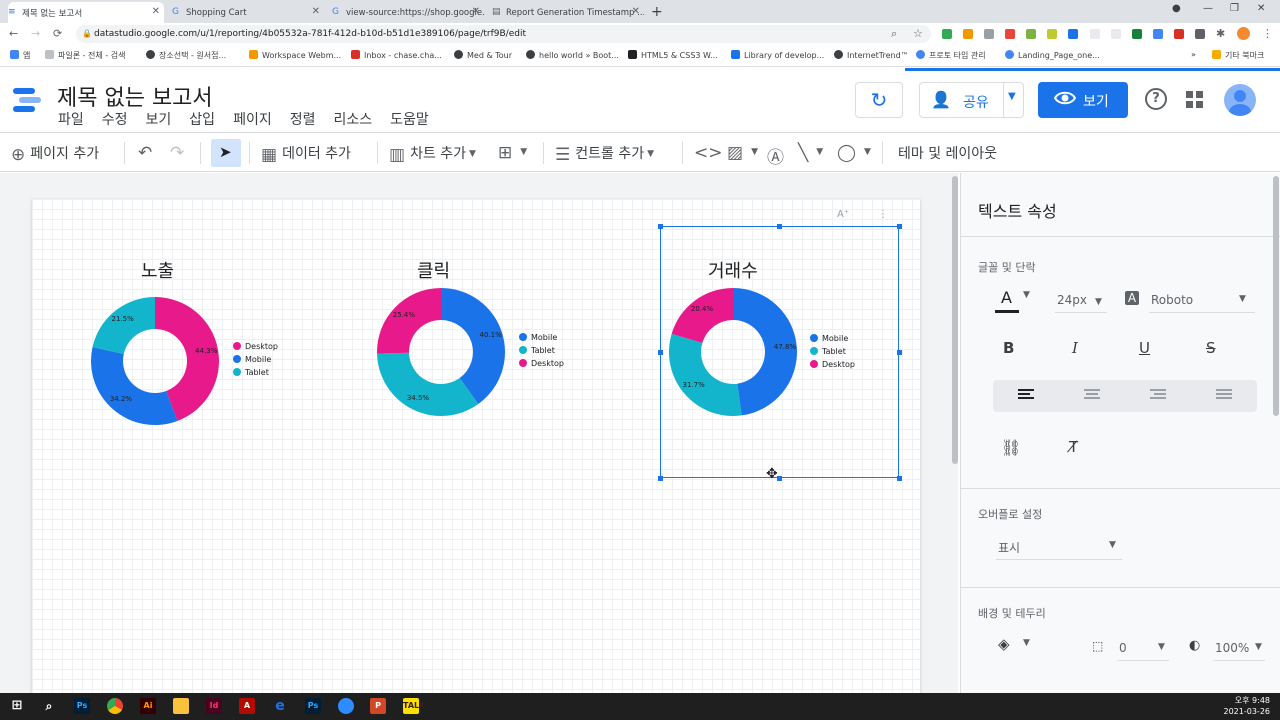  Describe the element at coordinates (409, 321) in the screenshot. I see `donut-slice-desktop` at that location.